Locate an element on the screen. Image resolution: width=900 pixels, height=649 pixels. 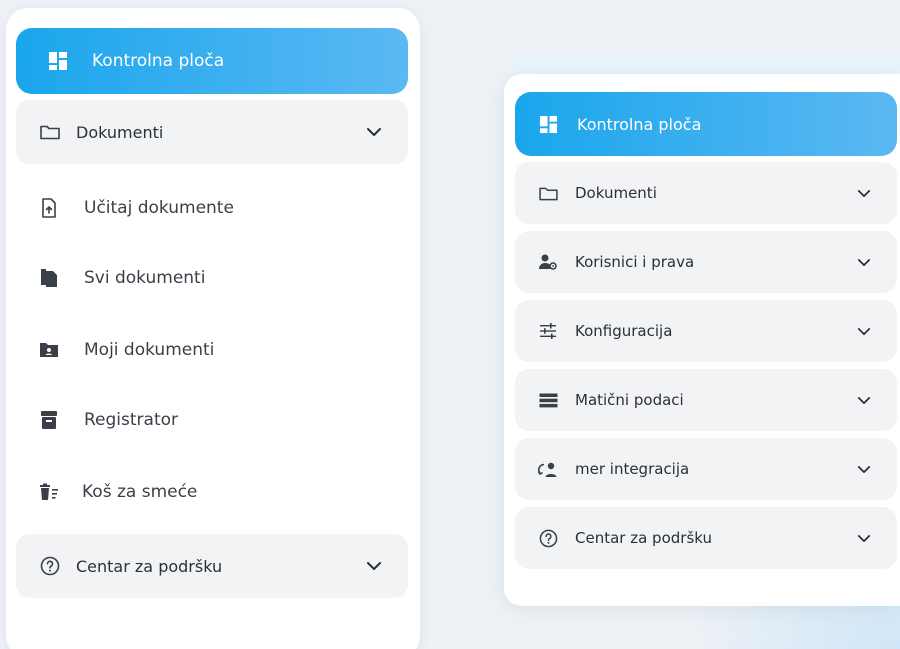
sidebar-group-users-rights: Korisnici i prava is located at coordinates (706, 262).